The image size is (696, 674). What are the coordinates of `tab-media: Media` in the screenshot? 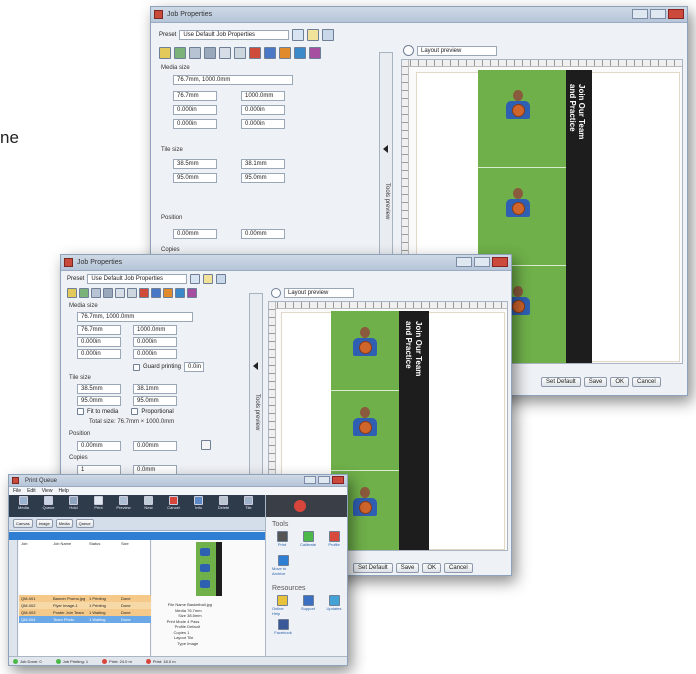 It's located at (64, 523).